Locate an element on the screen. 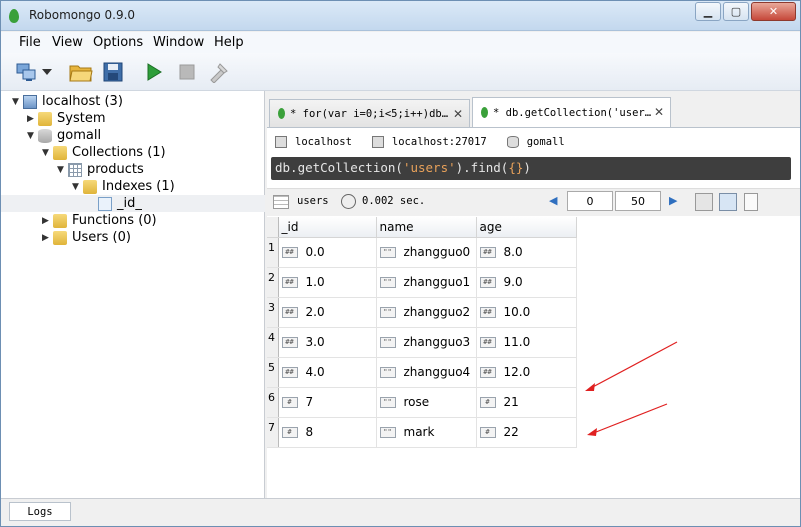 The image size is (801, 527). cell-age: ## 9.0 is located at coordinates (526, 282).